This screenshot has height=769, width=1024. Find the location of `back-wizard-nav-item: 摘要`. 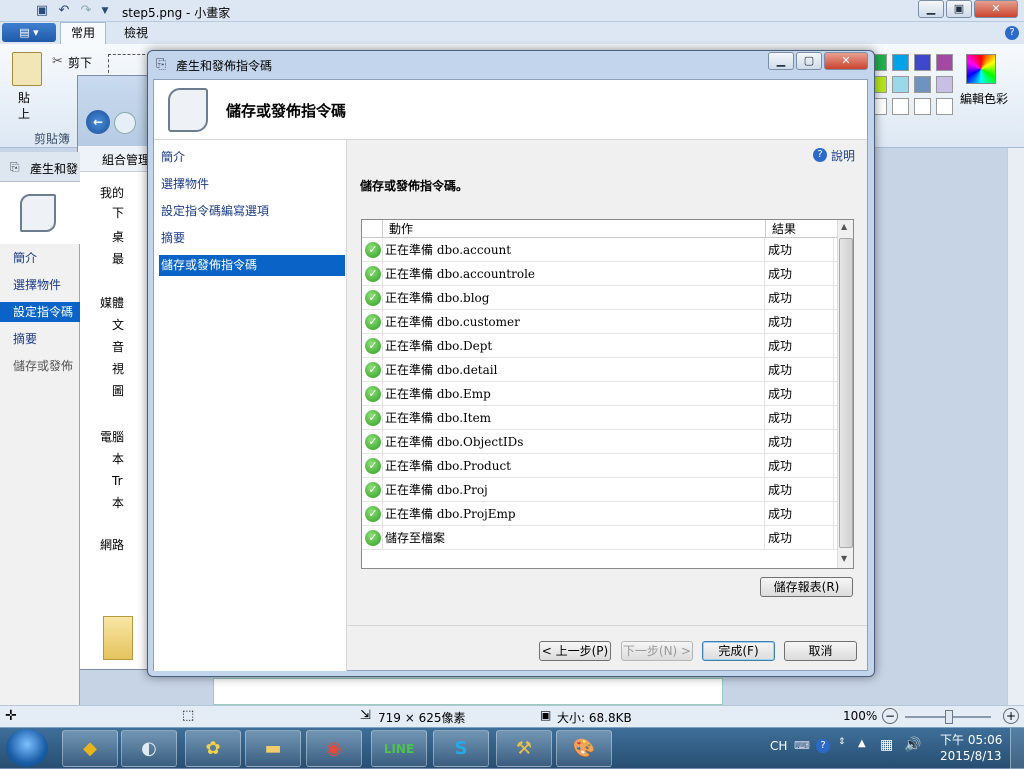

back-wizard-nav-item: 摘要 is located at coordinates (40, 339).